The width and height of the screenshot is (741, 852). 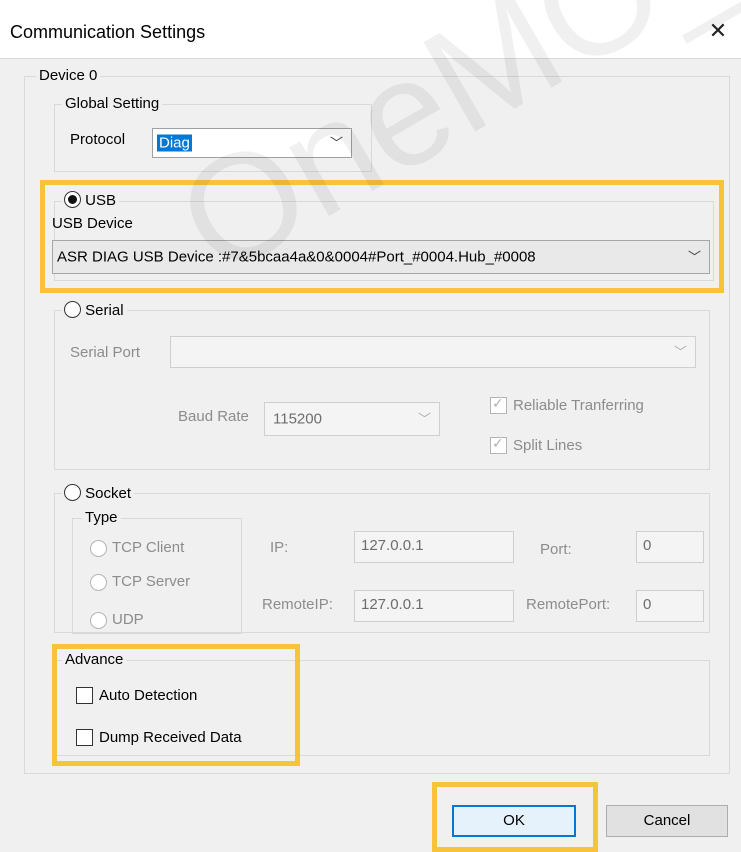 I want to click on split-lines-checkbox: ✓, so click(x=498, y=444).